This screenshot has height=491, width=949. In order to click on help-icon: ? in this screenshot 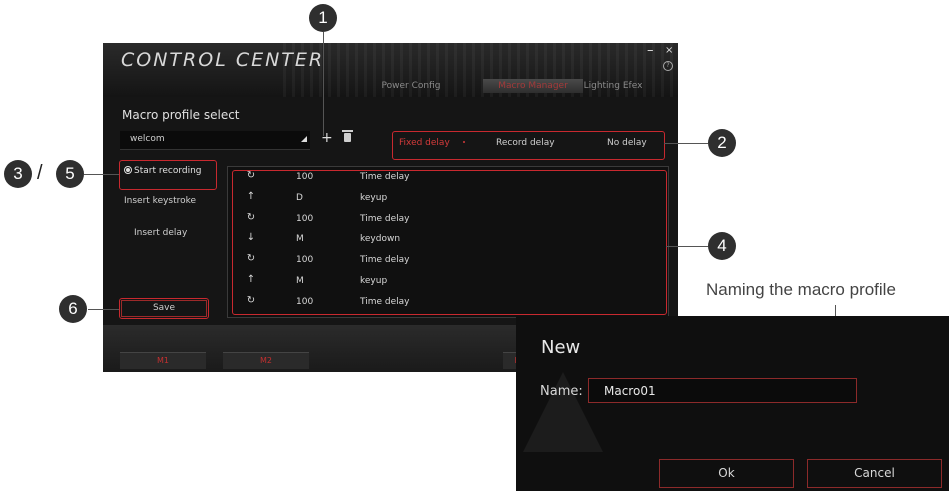, I will do `click(668, 66)`.